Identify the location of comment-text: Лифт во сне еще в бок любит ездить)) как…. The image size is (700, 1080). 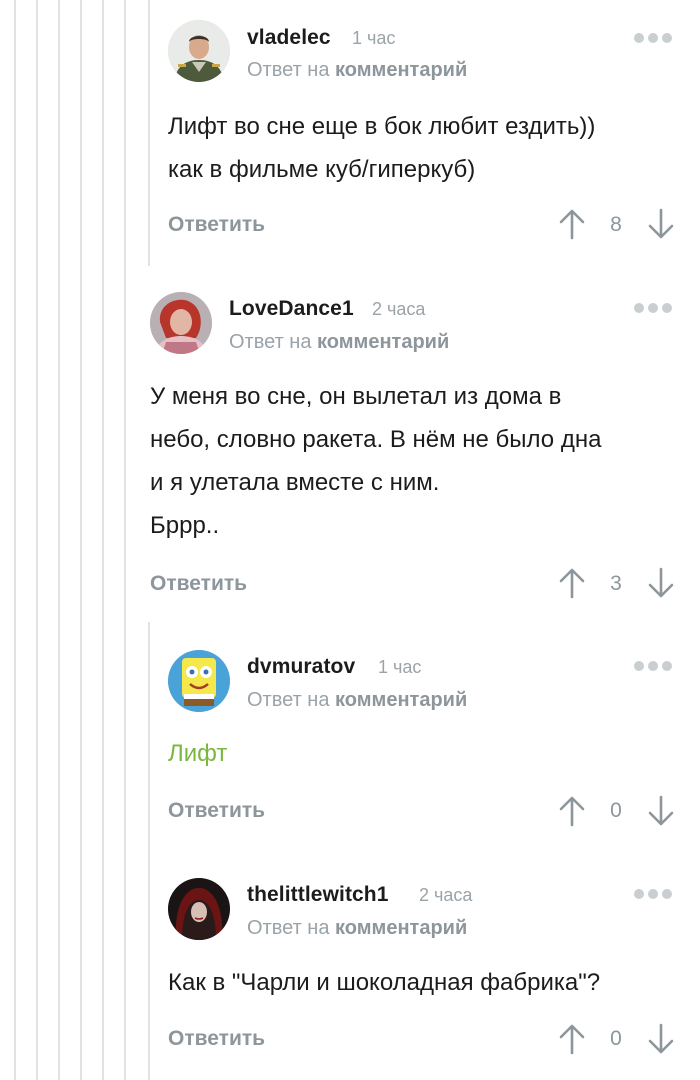
(382, 148).